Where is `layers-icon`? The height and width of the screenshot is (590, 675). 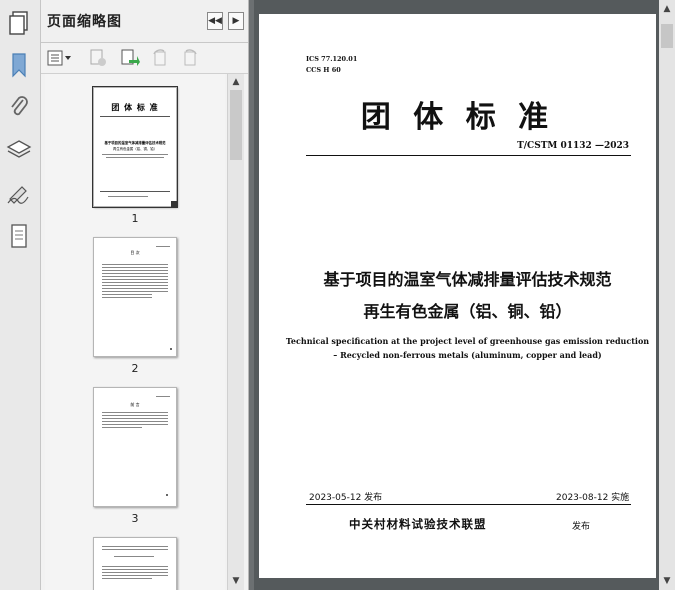
layers-icon is located at coordinates (19, 150).